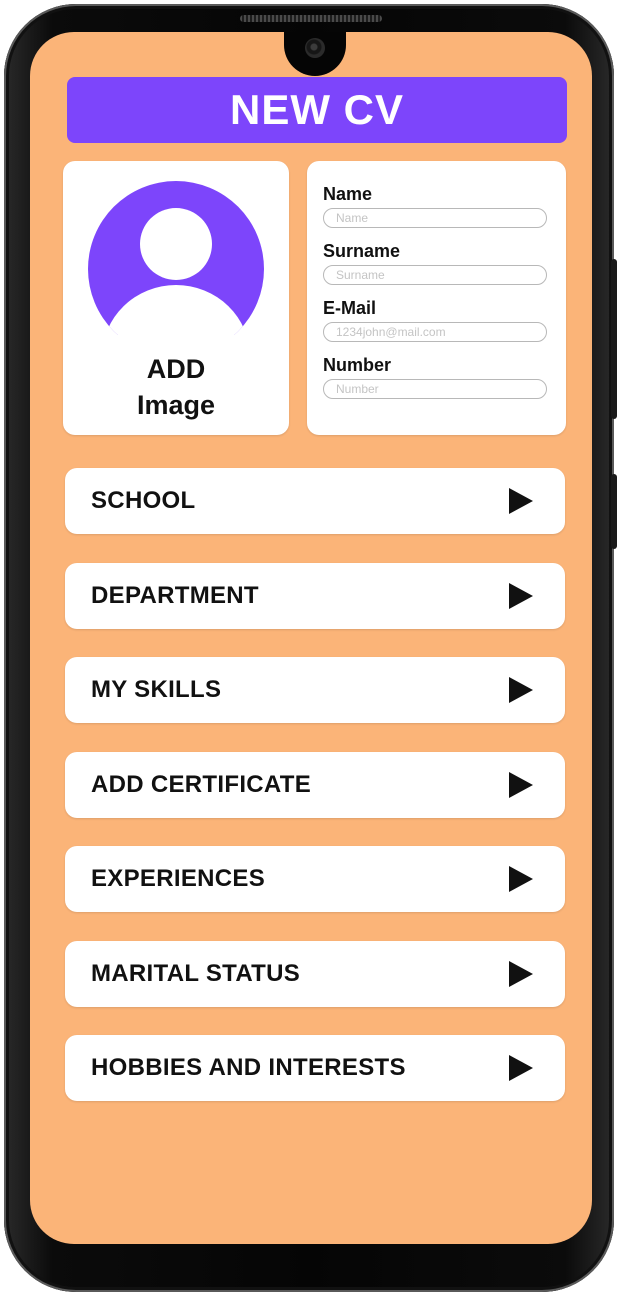 This screenshot has height=1296, width=618. Describe the element at coordinates (436, 262) in the screenshot. I see `surname-field-group: Surname` at that location.